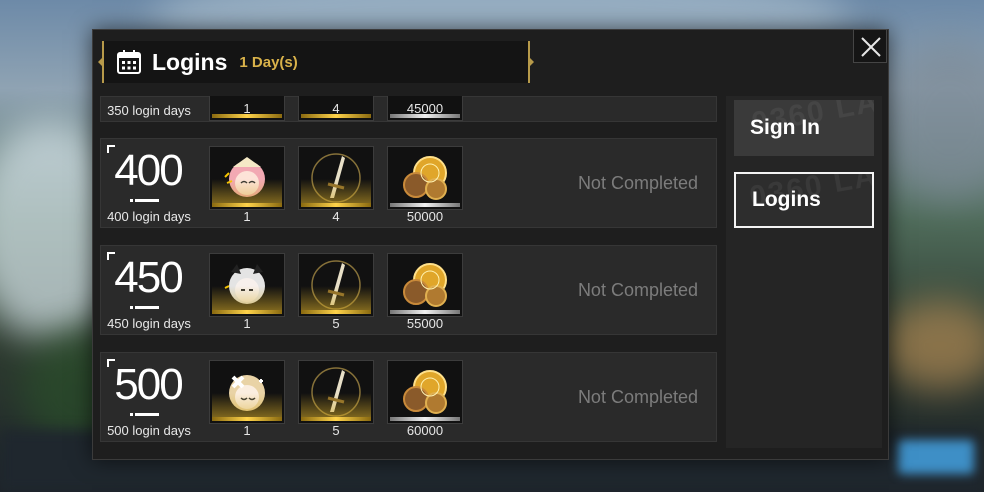  What do you see at coordinates (148, 384) in the screenshot?
I see `milestone-number: 500` at bounding box center [148, 384].